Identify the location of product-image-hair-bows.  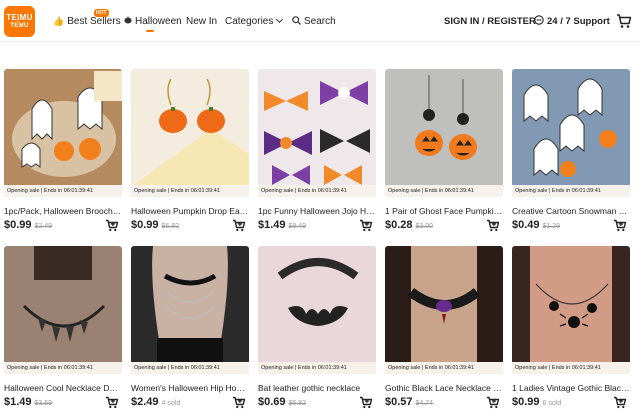
(317, 128).